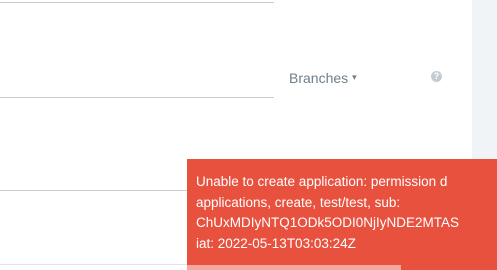 Image resolution: width=497 pixels, height=270 pixels. I want to click on toast-message-line: applications, create, test/test, sub:, so click(298, 202).